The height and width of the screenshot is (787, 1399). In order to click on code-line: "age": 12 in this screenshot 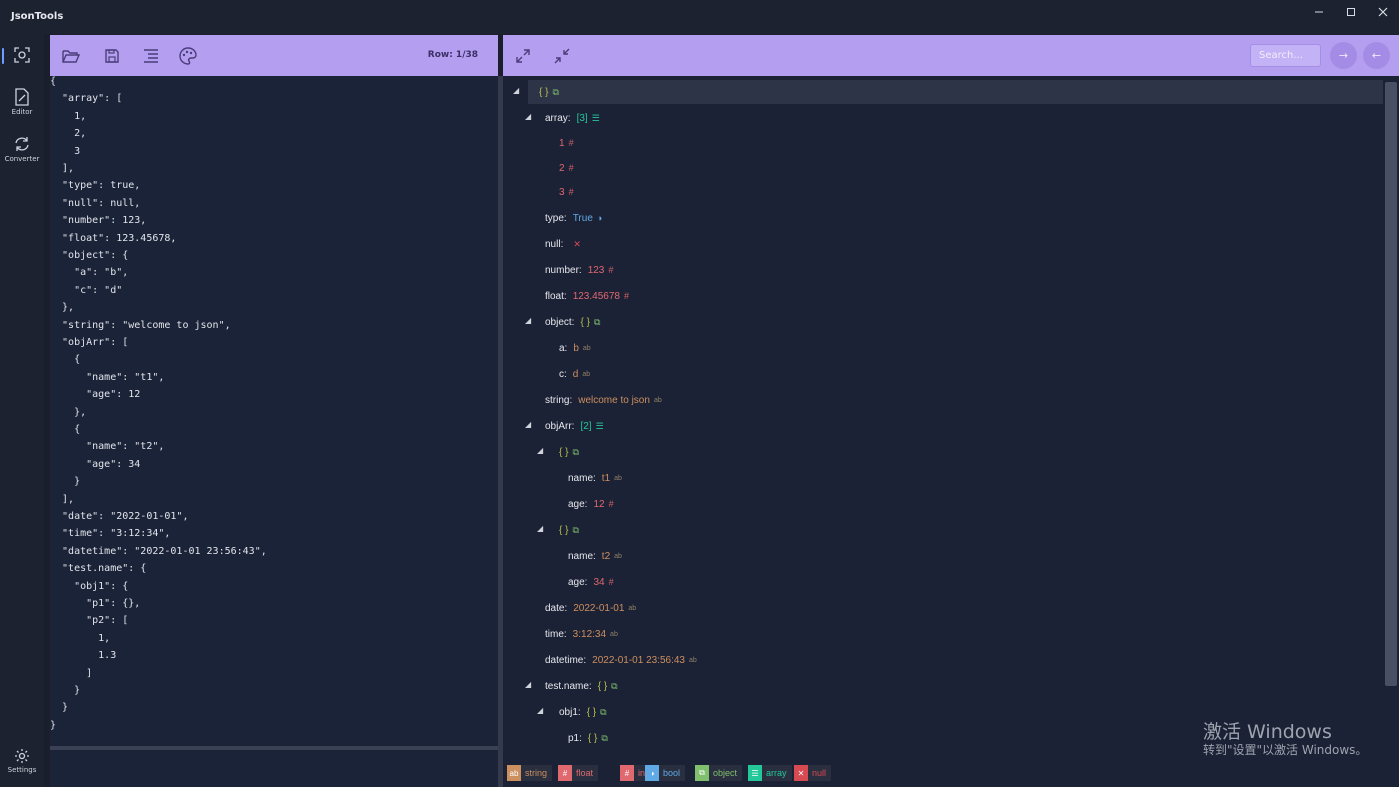, I will do `click(95, 395)`.